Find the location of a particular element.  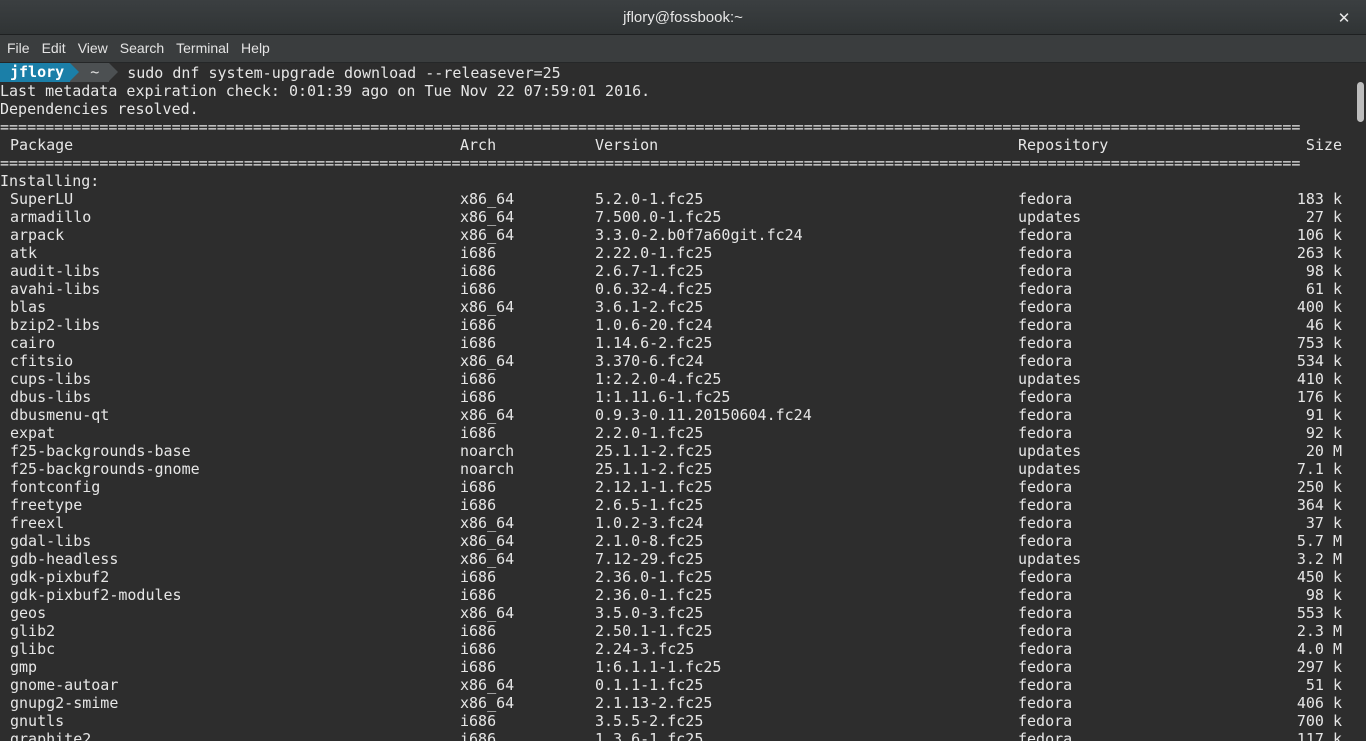

package-name: cups-libs is located at coordinates (51, 379).